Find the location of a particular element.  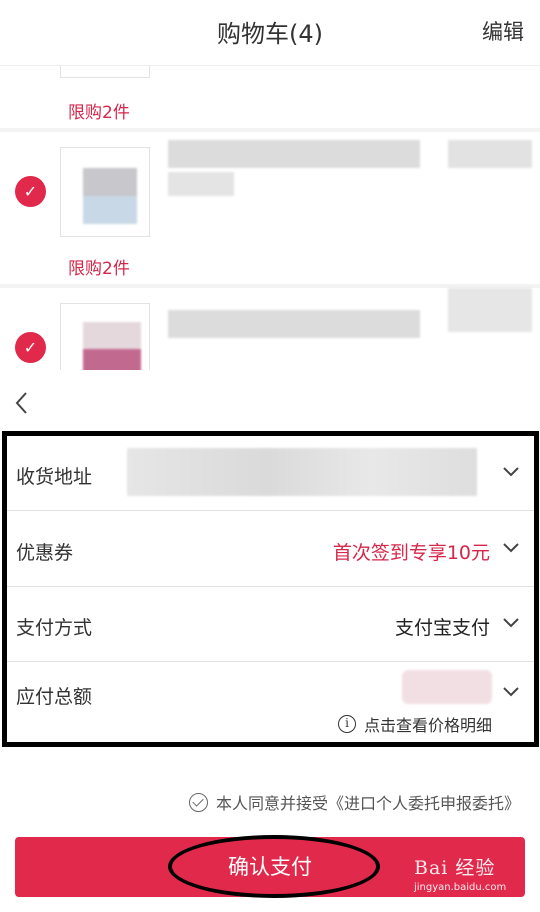

total-amount-row: 应付总额 i 点击查看价格明细 is located at coordinates (270, 702).